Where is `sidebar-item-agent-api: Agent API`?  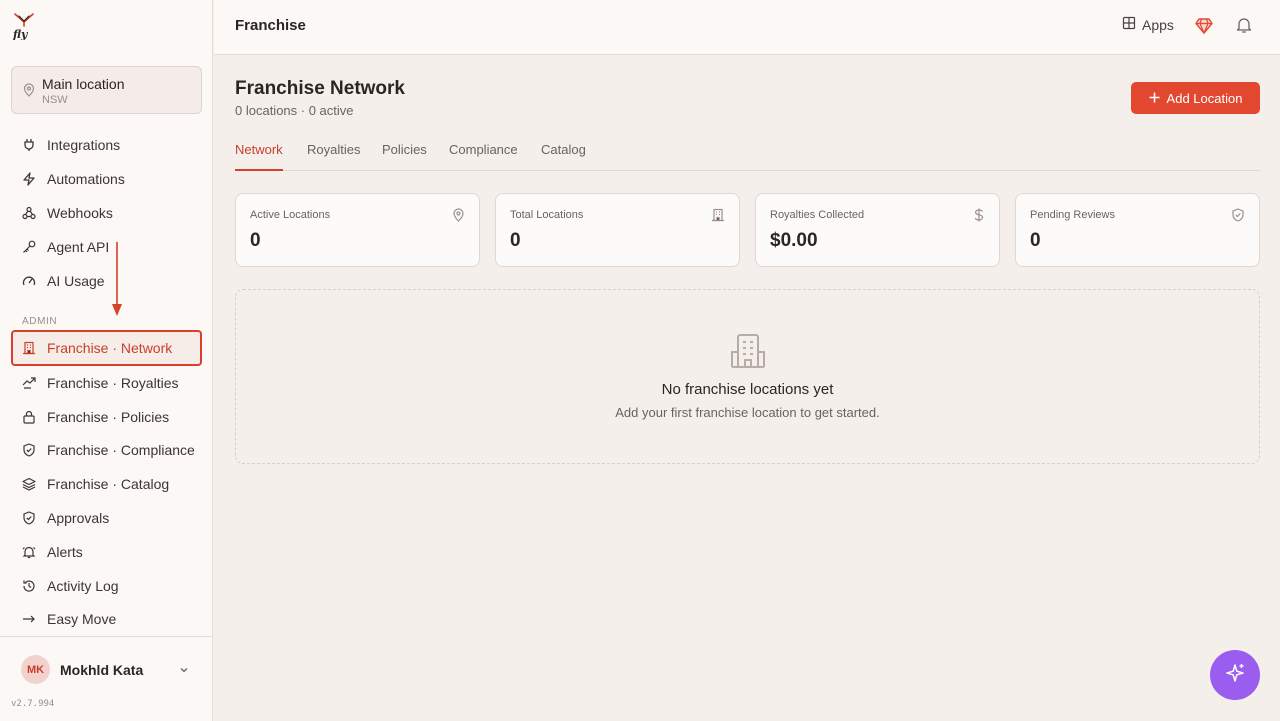 sidebar-item-agent-api: Agent API is located at coordinates (106, 247).